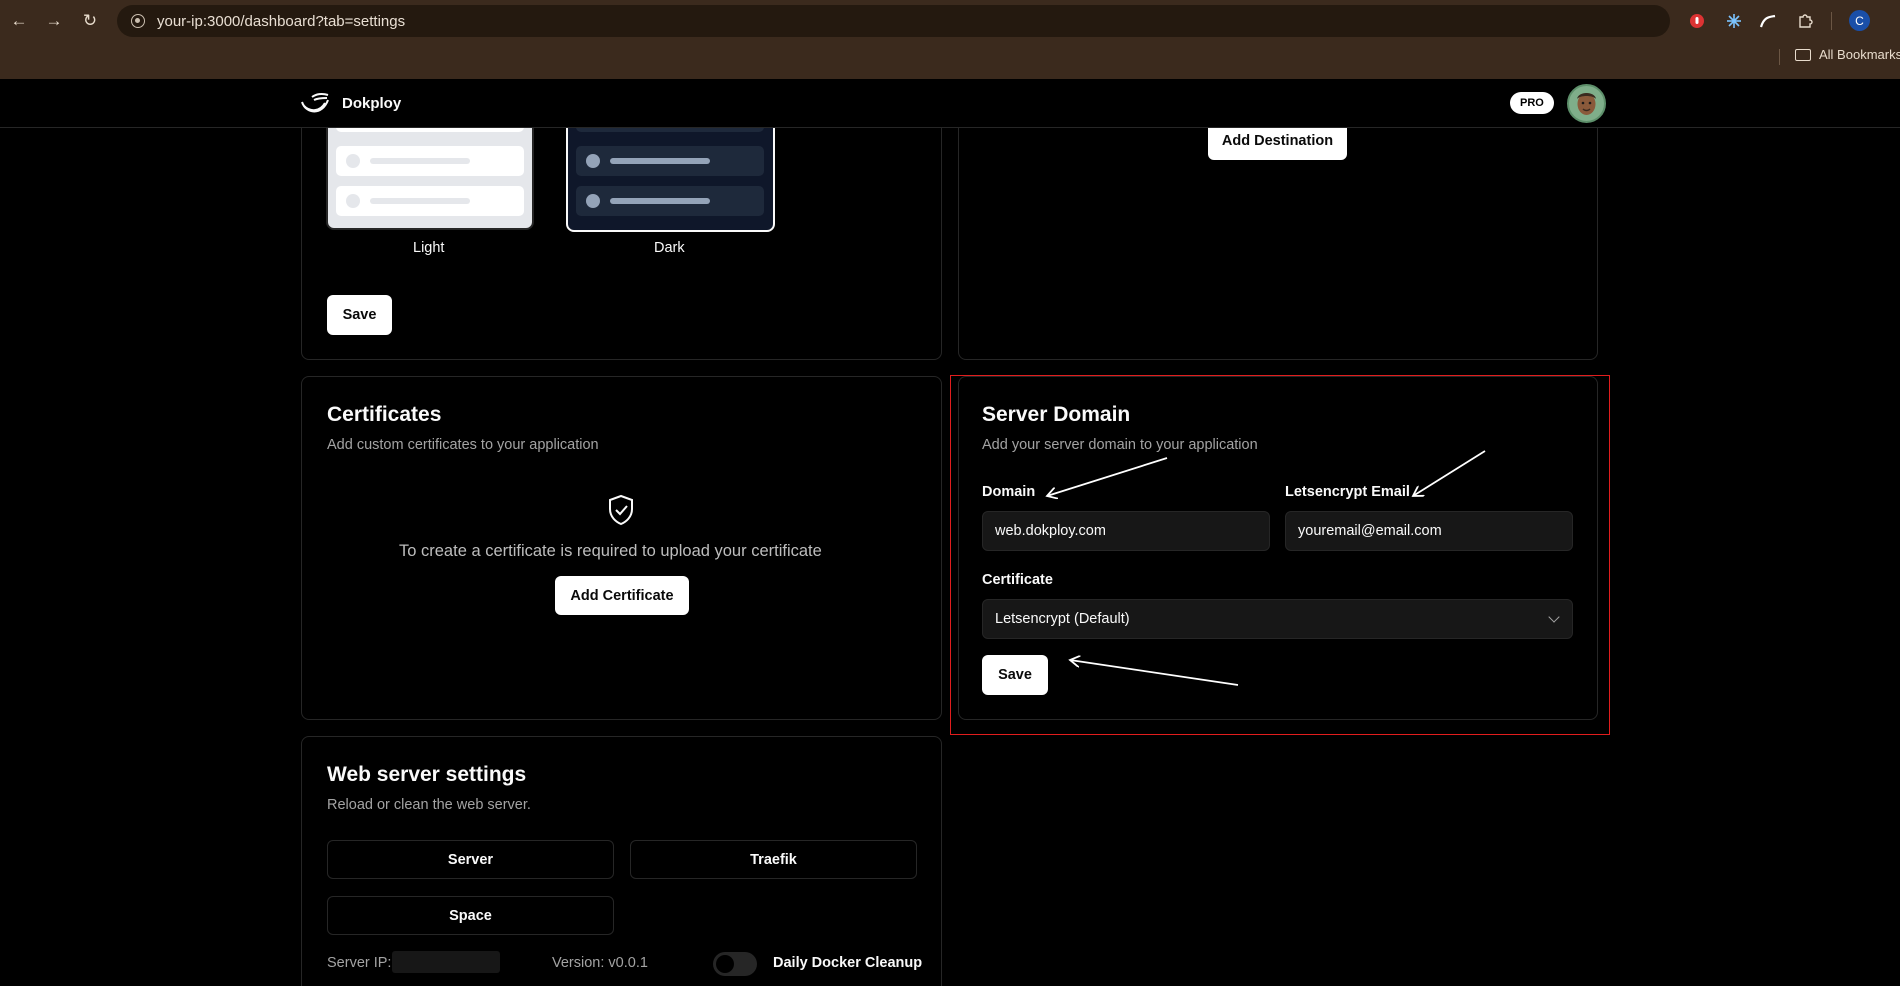 Image resolution: width=1900 pixels, height=986 pixels. Describe the element at coordinates (848, 963) in the screenshot. I see `daily-docker-cleanup-label: Daily Docker Cleanup` at that location.